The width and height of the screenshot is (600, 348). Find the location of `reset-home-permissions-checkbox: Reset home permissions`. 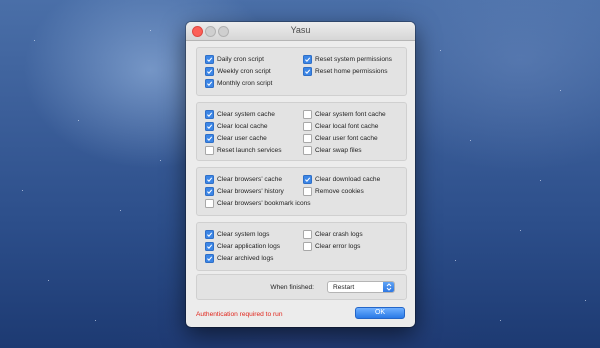

reset-home-permissions-checkbox: Reset home permissions is located at coordinates (345, 71).